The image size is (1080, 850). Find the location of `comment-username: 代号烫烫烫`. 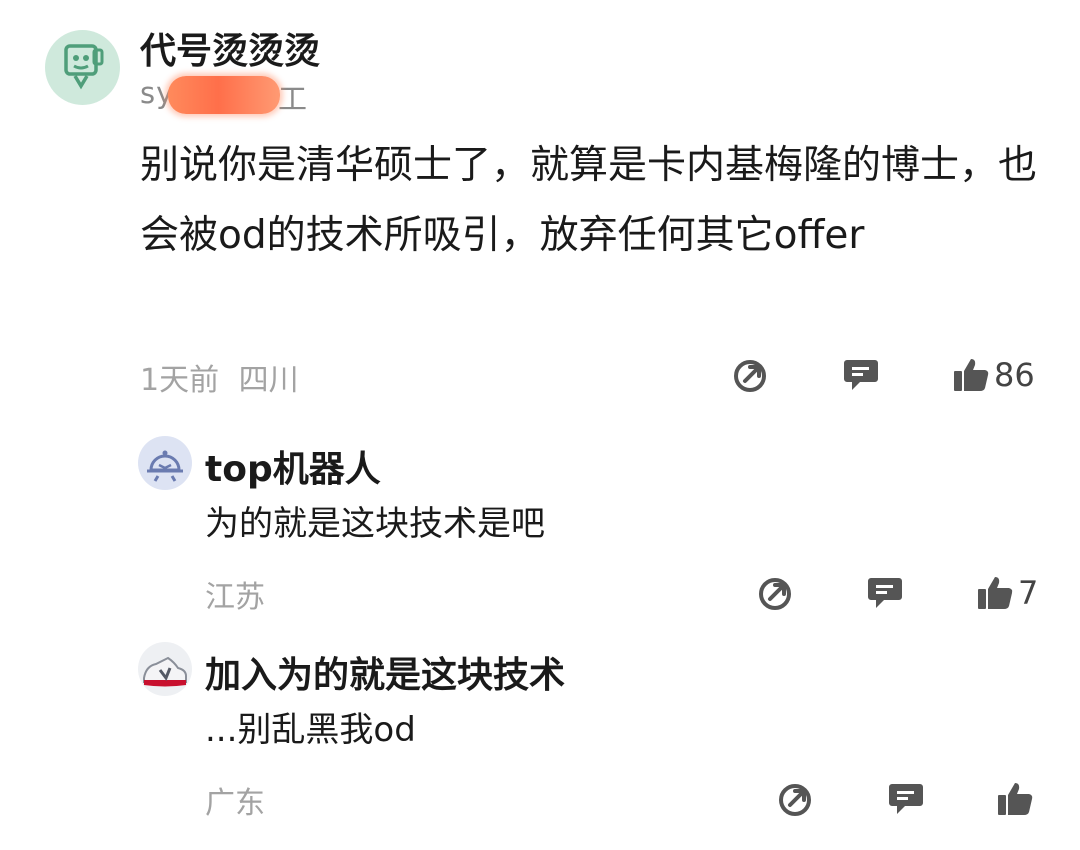

comment-username: 代号烫烫烫 is located at coordinates (230, 48).